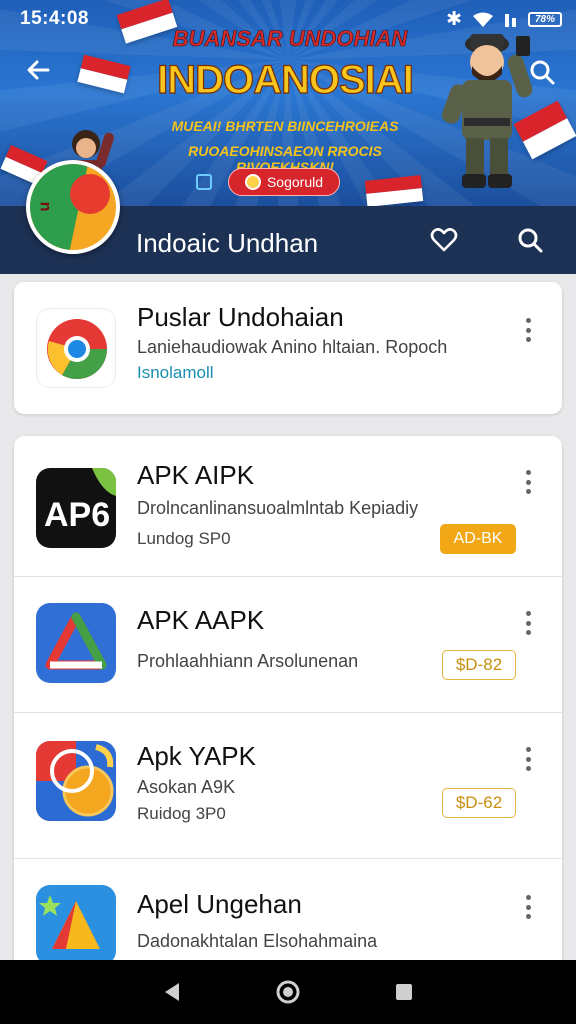  I want to click on featured-link: Isnolamoll, so click(175, 373).